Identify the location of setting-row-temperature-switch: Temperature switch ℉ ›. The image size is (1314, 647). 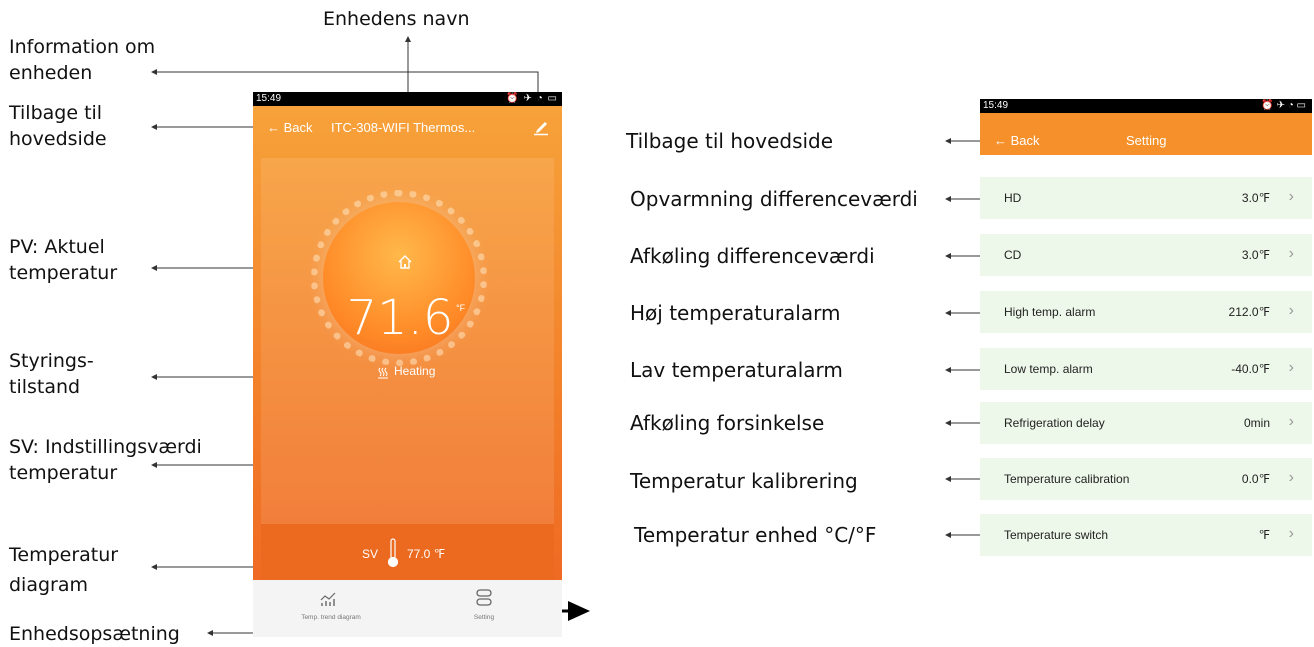
(1146, 535).